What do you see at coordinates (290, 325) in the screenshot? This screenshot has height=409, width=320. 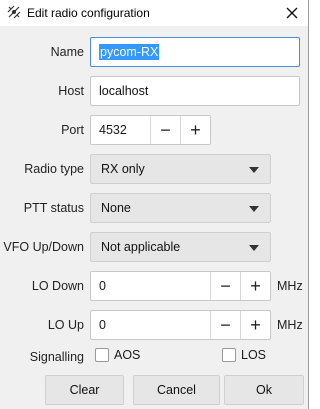 I see `lo-up-unit: MHz` at bounding box center [290, 325].